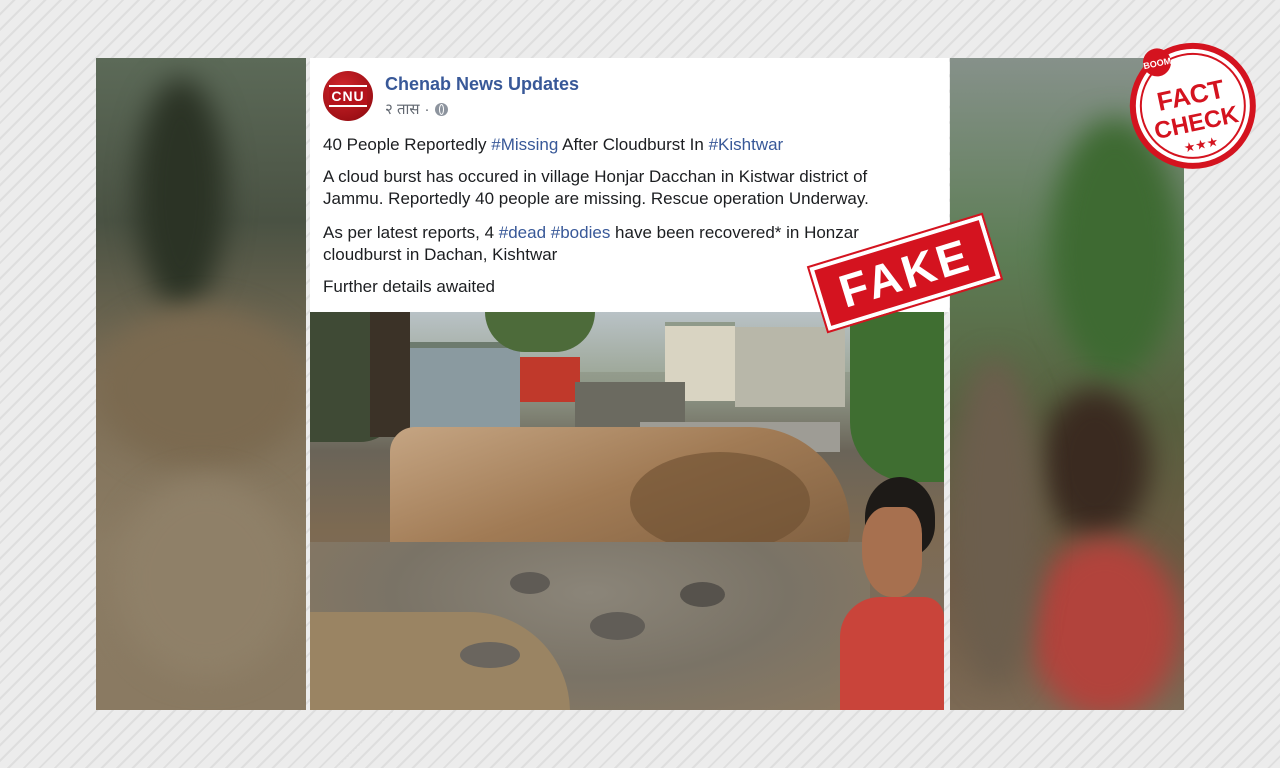  What do you see at coordinates (581, 232) in the screenshot?
I see `hashtag-bodies: #bodies` at bounding box center [581, 232].